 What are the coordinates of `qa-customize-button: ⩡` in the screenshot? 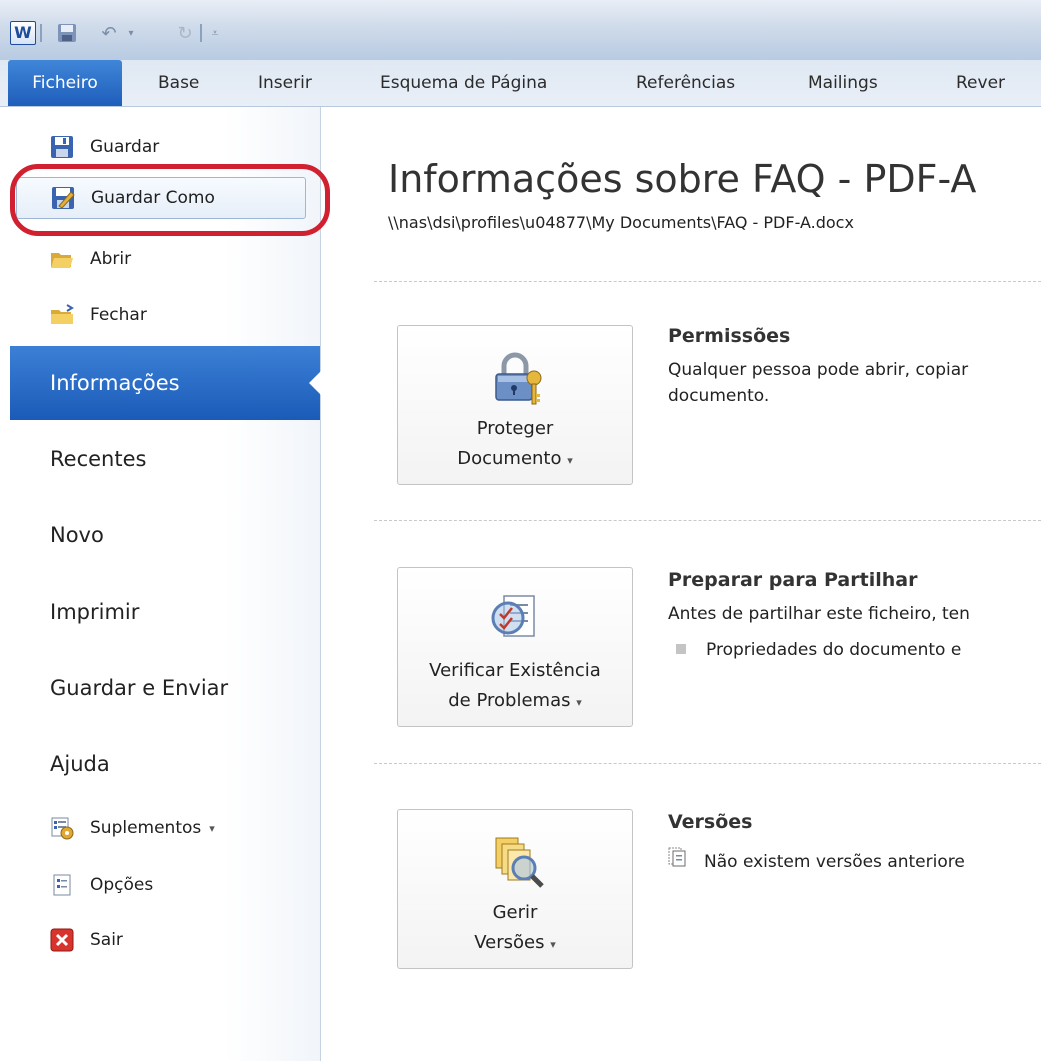 It's located at (215, 33).